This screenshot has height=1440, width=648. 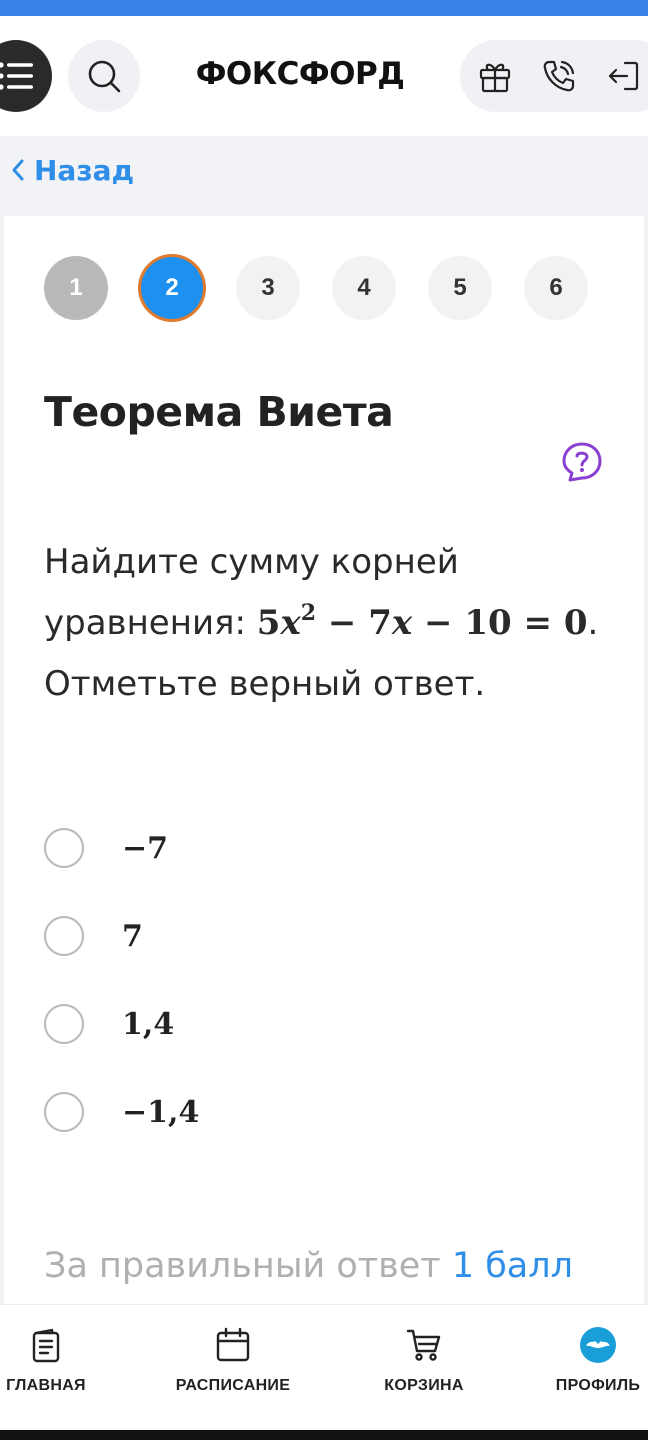 What do you see at coordinates (593, 623) in the screenshot?
I see `question-line-2-suffix: .` at bounding box center [593, 623].